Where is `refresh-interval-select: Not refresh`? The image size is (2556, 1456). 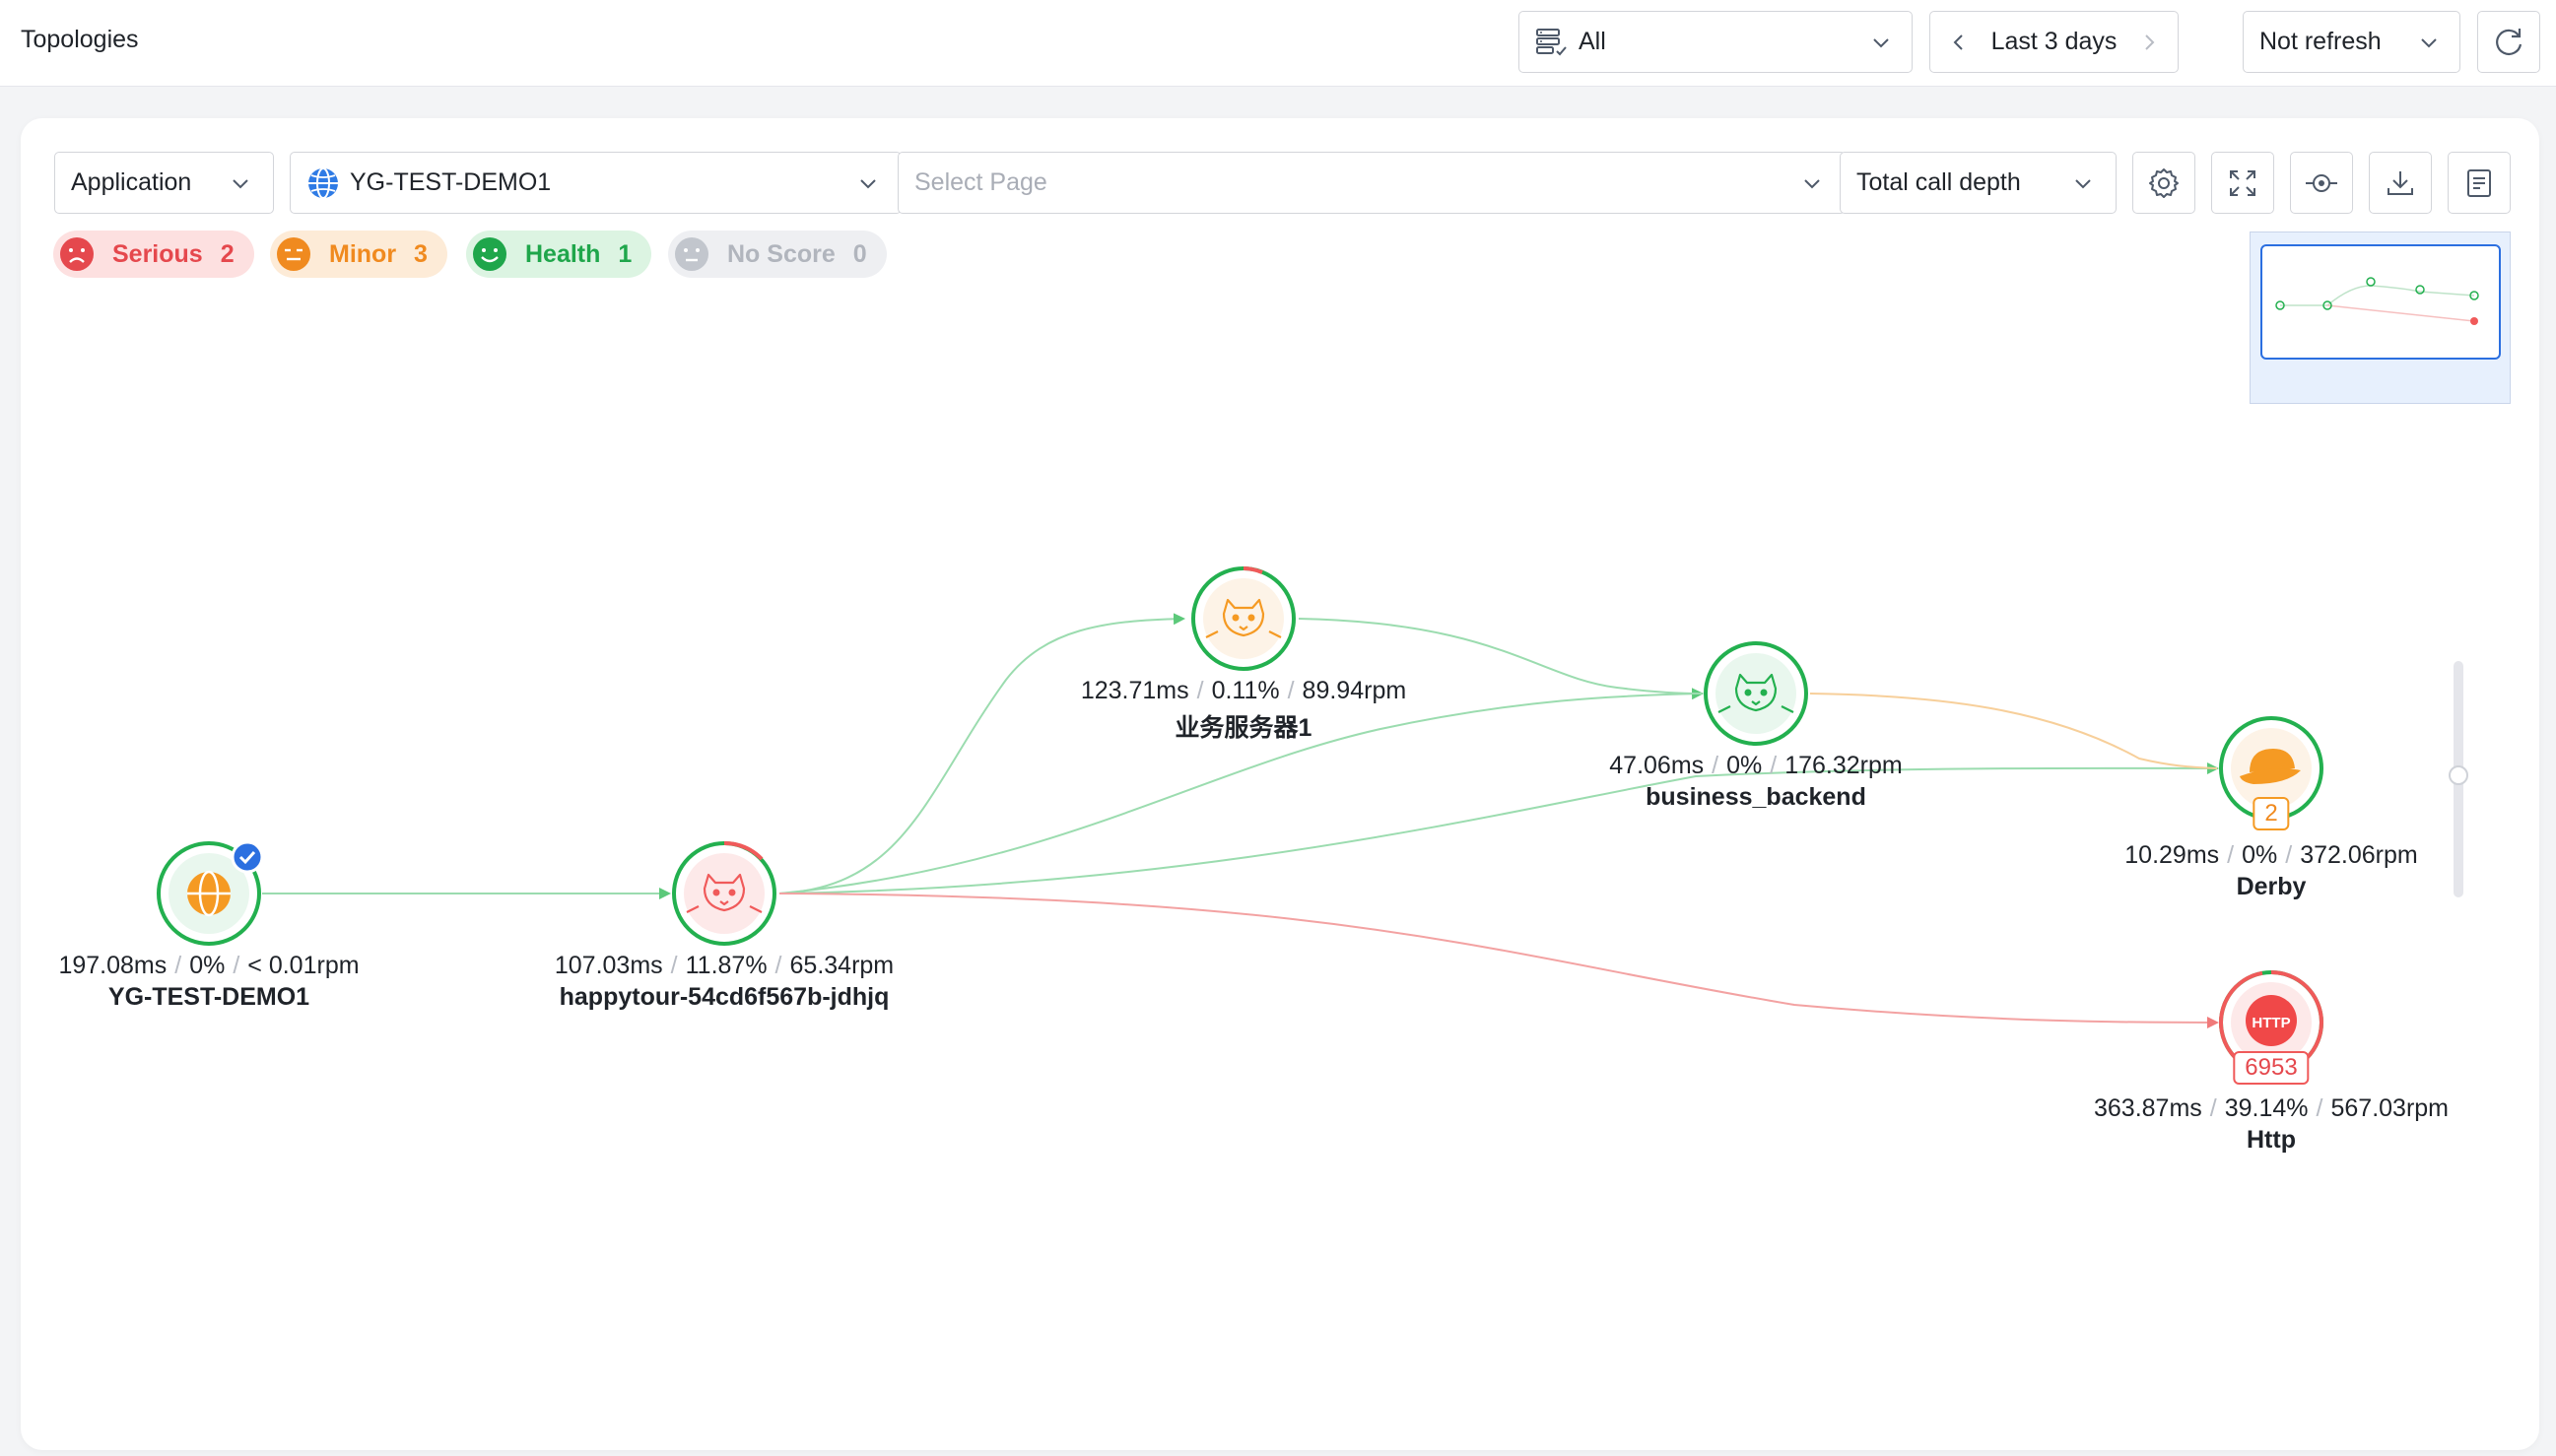 refresh-interval-select: Not refresh is located at coordinates (2351, 42).